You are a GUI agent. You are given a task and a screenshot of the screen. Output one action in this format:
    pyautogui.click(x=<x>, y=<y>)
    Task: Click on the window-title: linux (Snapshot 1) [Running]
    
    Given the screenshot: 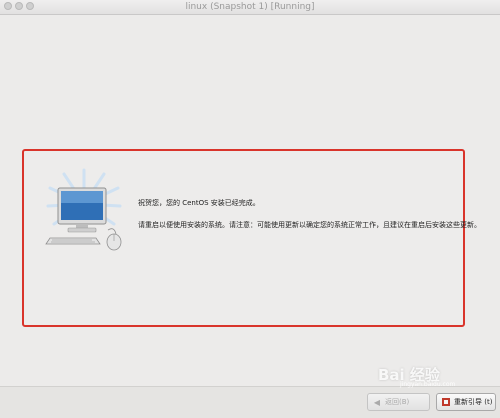 What is the action you would take?
    pyautogui.click(x=250, y=7)
    